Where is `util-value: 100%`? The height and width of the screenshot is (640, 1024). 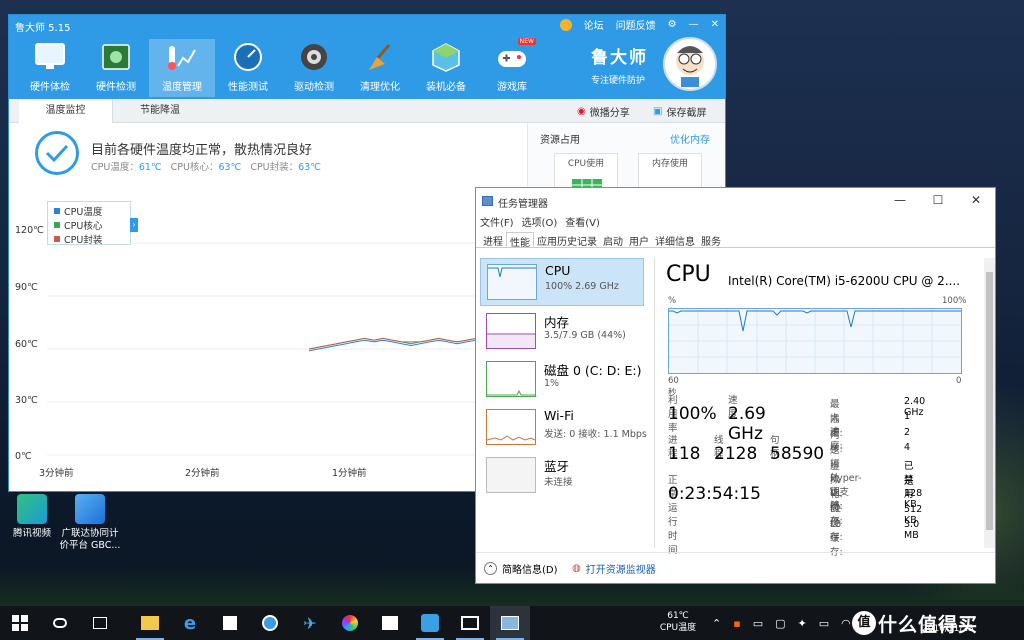 util-value: 100% is located at coordinates (692, 414).